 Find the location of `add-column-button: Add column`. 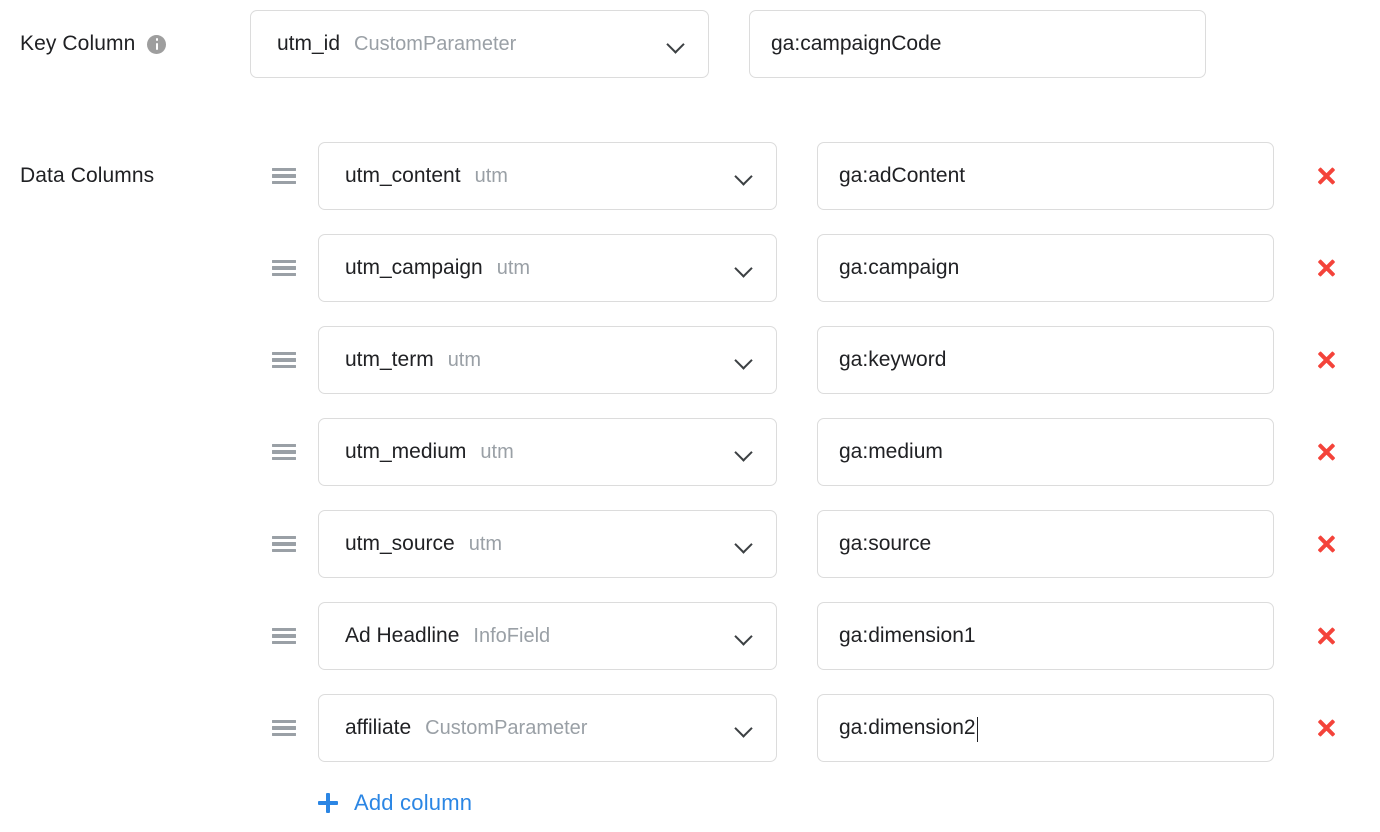

add-column-button: Add column is located at coordinates (395, 803).